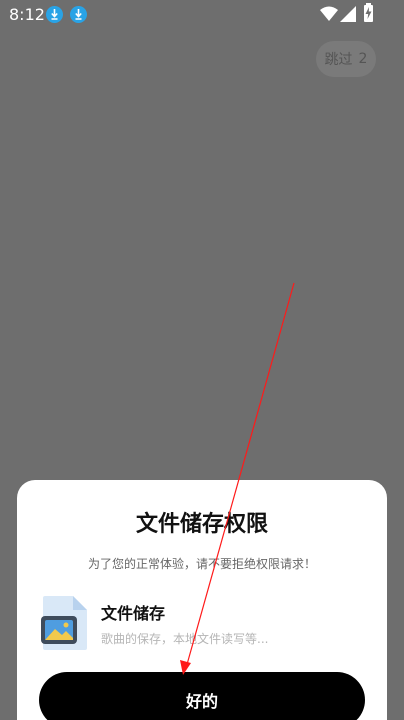 This screenshot has width=404, height=720. I want to click on skip-button: 跳过 2, so click(346, 59).